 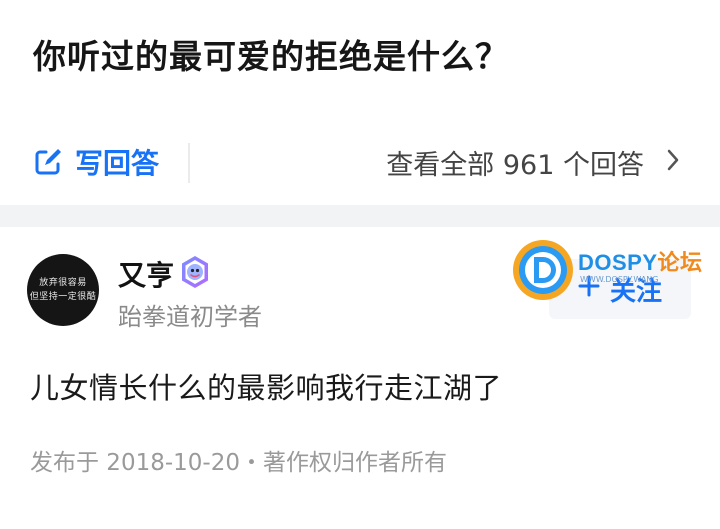 What do you see at coordinates (543, 270) in the screenshot?
I see `dospy-logo-icon` at bounding box center [543, 270].